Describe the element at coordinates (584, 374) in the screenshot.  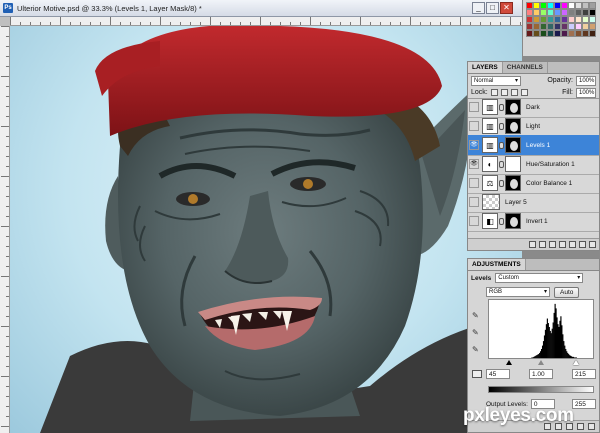
I see `input-white-field: 215` at that location.